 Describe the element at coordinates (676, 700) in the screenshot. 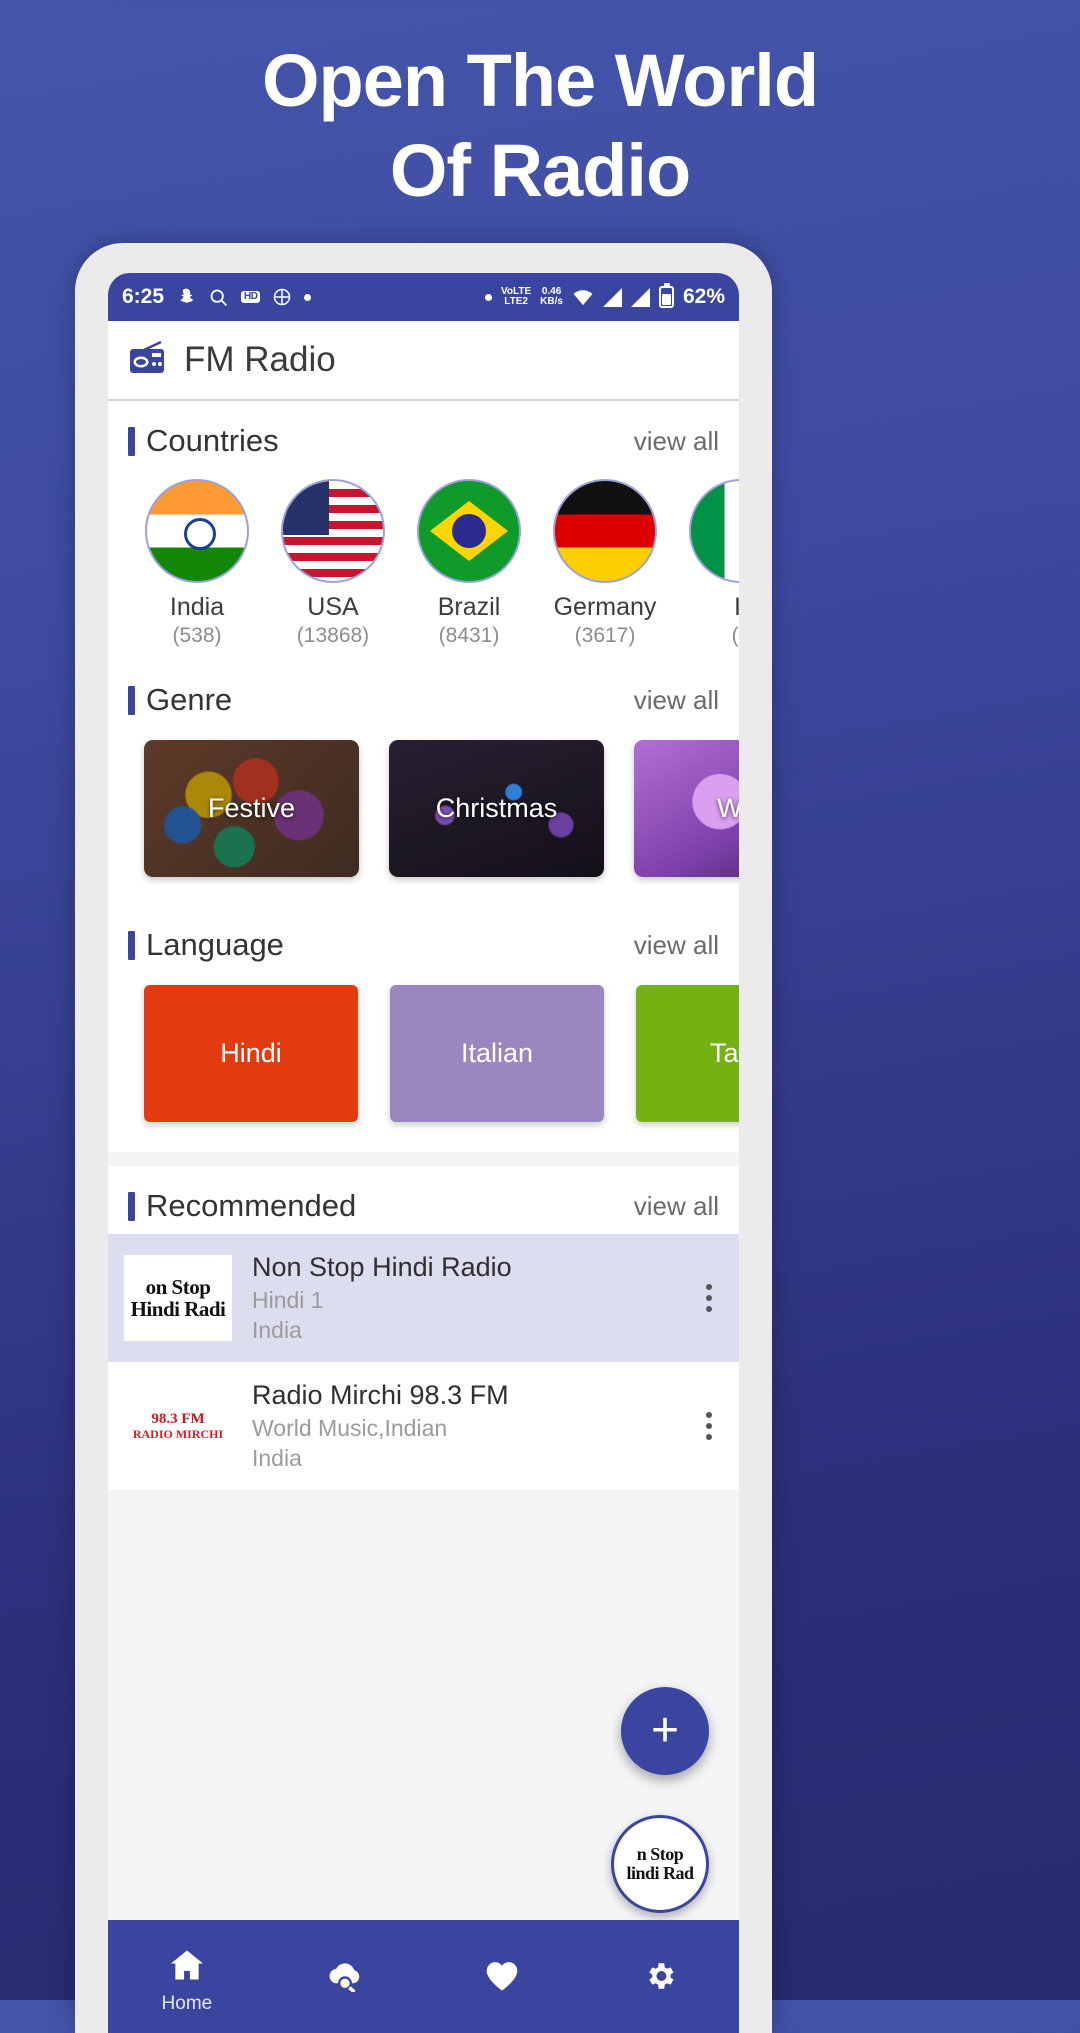

I see `genre-view-all: view all` at that location.